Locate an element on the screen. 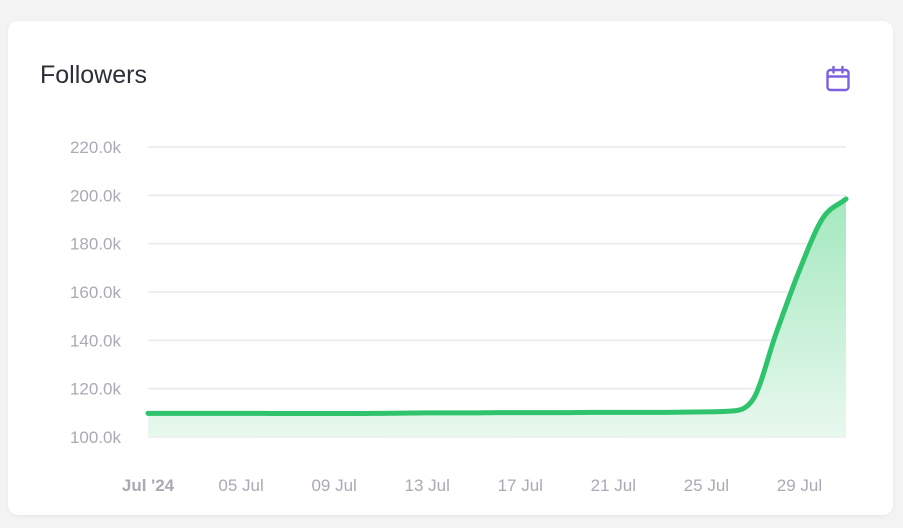 This screenshot has height=528, width=903. x-tick-label: 29 Jul is located at coordinates (799, 485).